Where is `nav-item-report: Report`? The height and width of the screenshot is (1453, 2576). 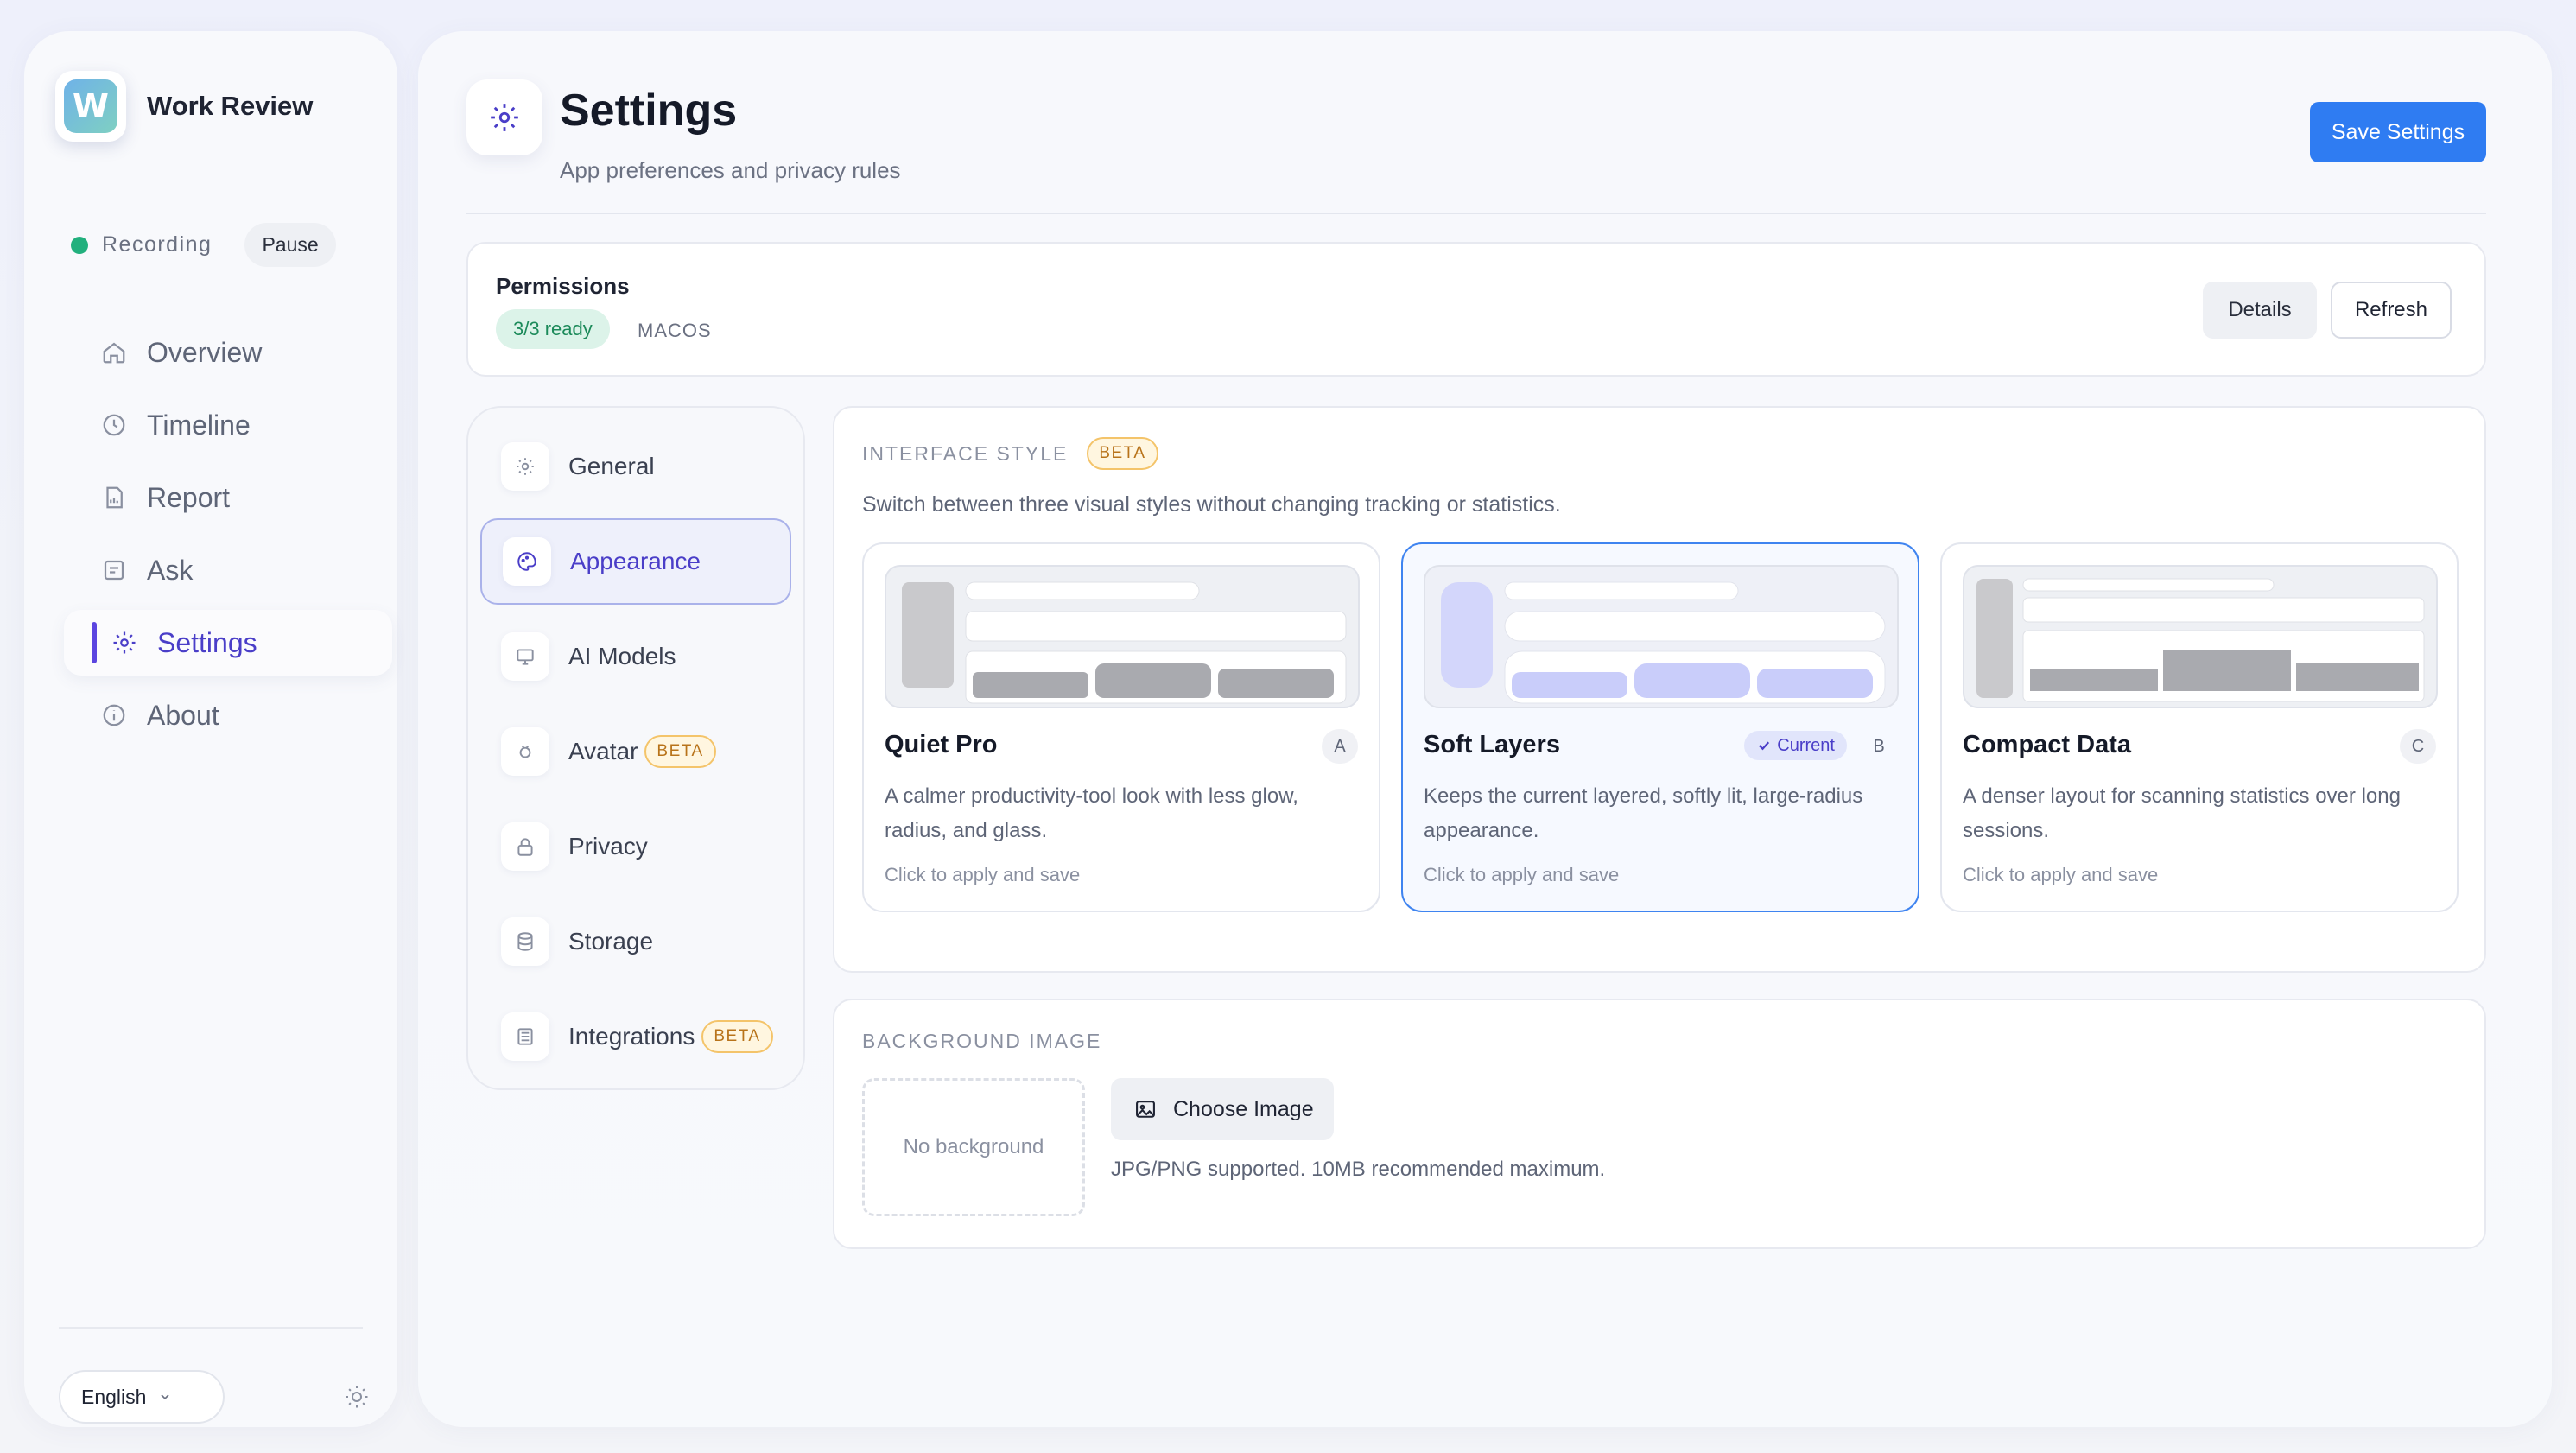 nav-item-report: Report is located at coordinates (228, 497).